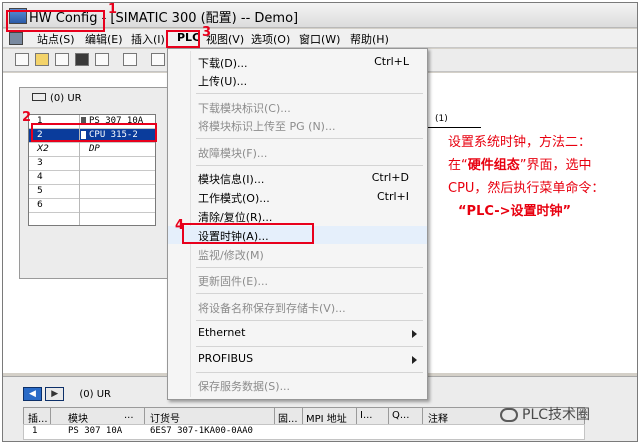 The image size is (640, 444). What do you see at coordinates (40, 205) in the screenshot?
I see `rack-slot: 6` at bounding box center [40, 205].